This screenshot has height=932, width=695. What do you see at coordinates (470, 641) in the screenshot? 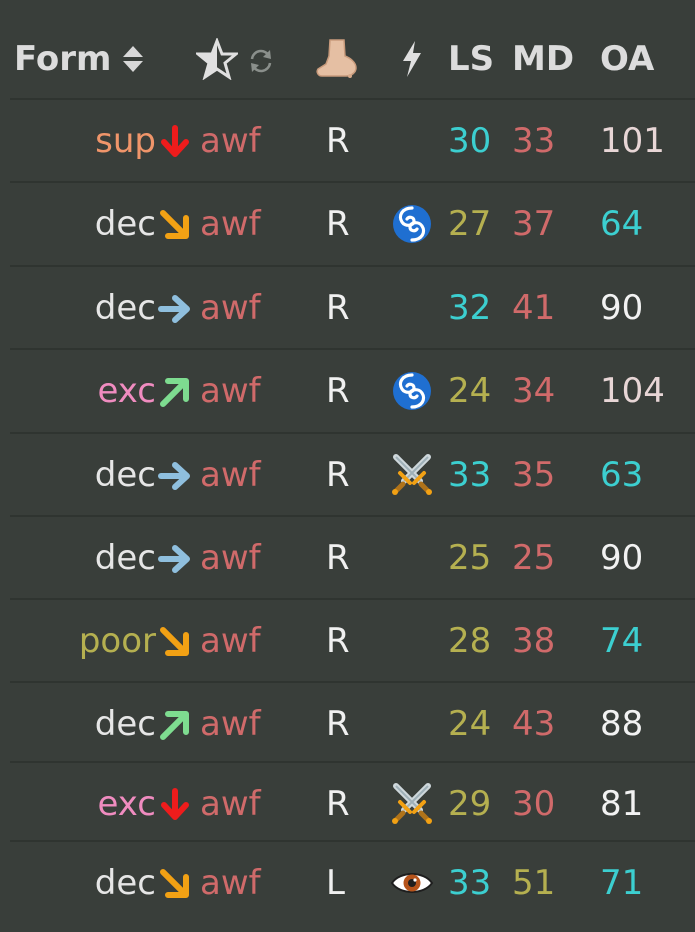
I see `ls-cell: 28` at bounding box center [470, 641].